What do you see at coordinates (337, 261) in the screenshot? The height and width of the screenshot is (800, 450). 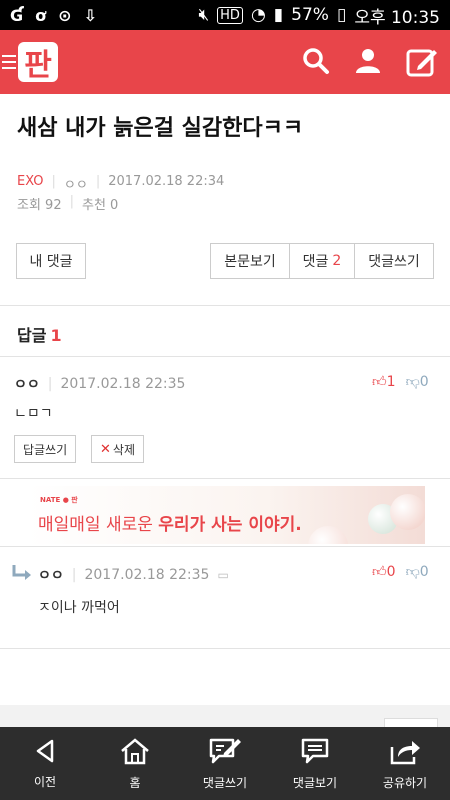 I see `comments-count: 2` at bounding box center [337, 261].